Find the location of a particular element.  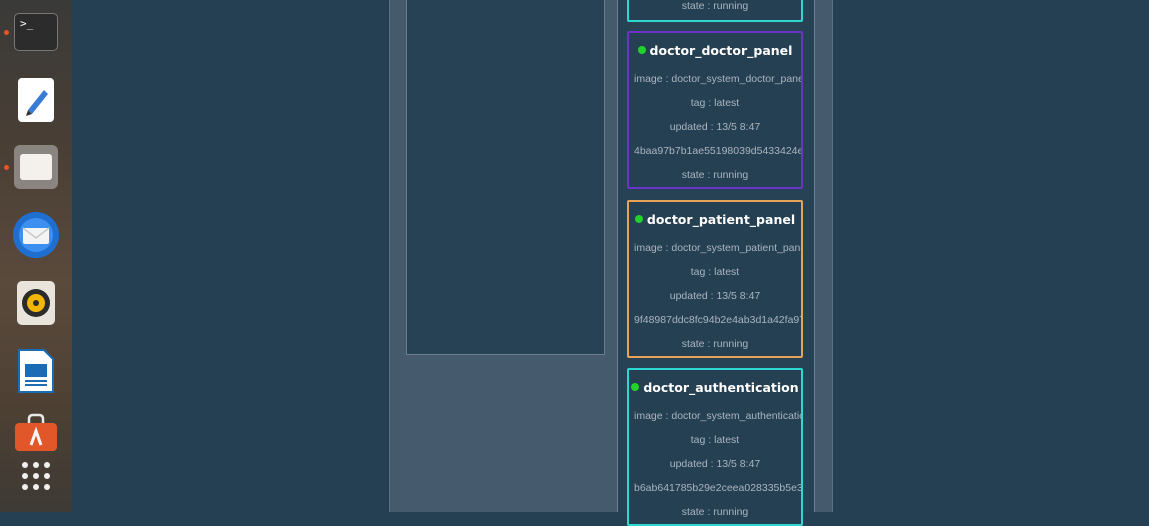

show-apps-icon is located at coordinates (36, 476).